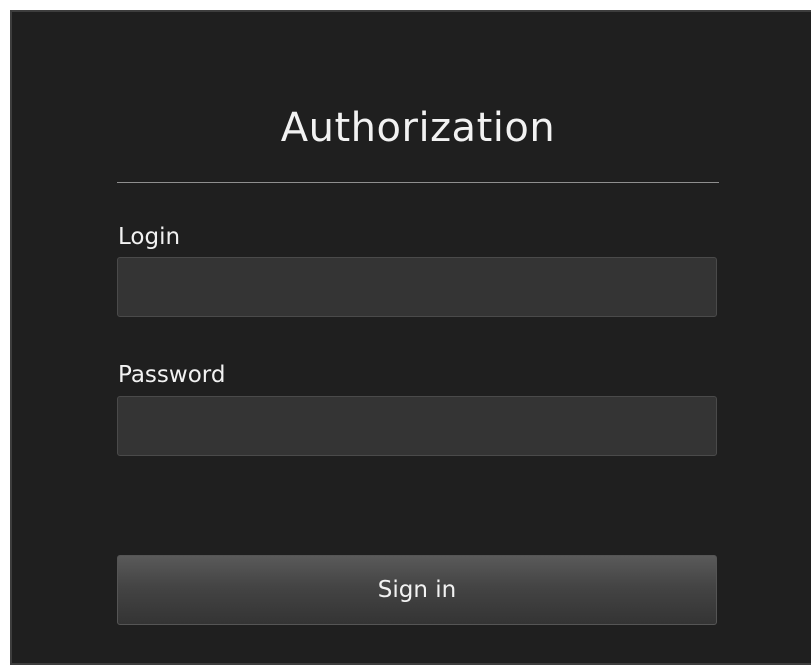  I want to click on login-label: Login, so click(149, 237).